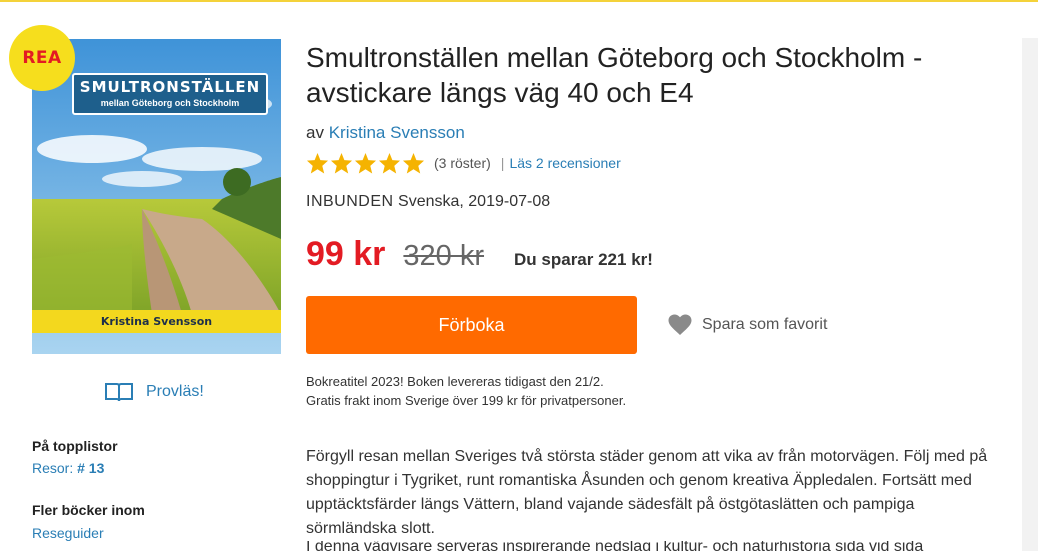 This screenshot has height=551, width=1038. Describe the element at coordinates (564, 163) in the screenshot. I see `reviews-link: Läs 2 recensioner` at that location.